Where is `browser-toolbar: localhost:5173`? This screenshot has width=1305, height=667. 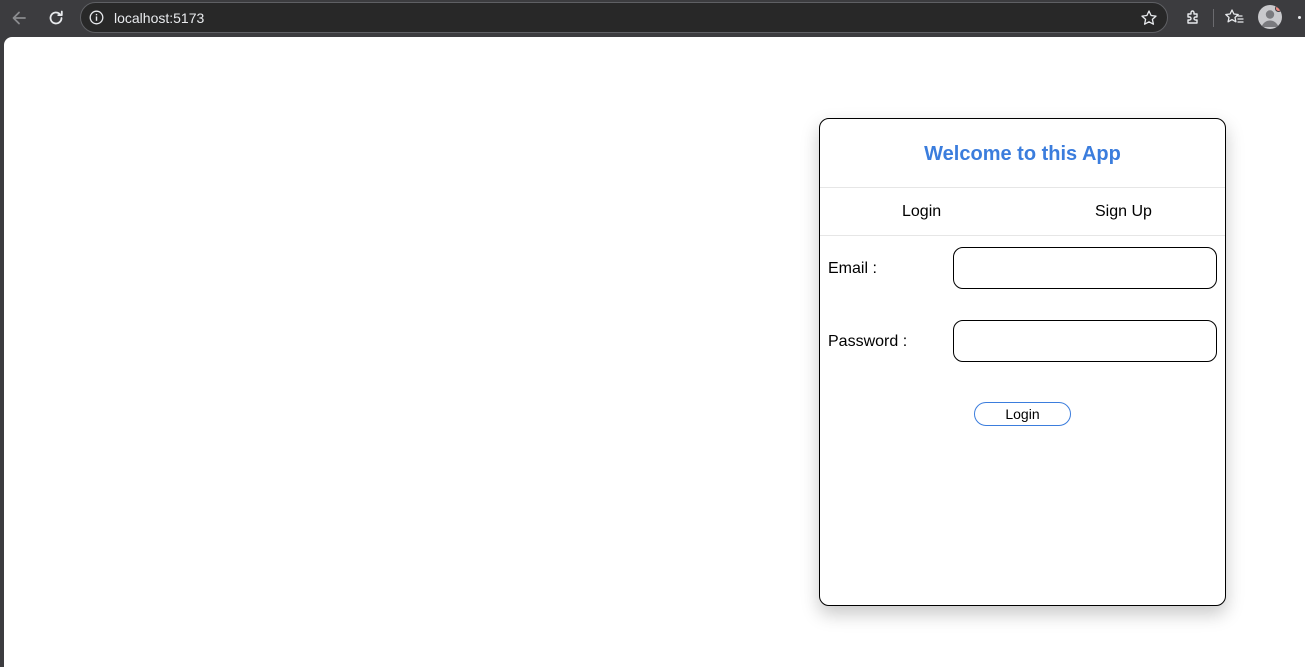 browser-toolbar: localhost:5173 is located at coordinates (652, 18).